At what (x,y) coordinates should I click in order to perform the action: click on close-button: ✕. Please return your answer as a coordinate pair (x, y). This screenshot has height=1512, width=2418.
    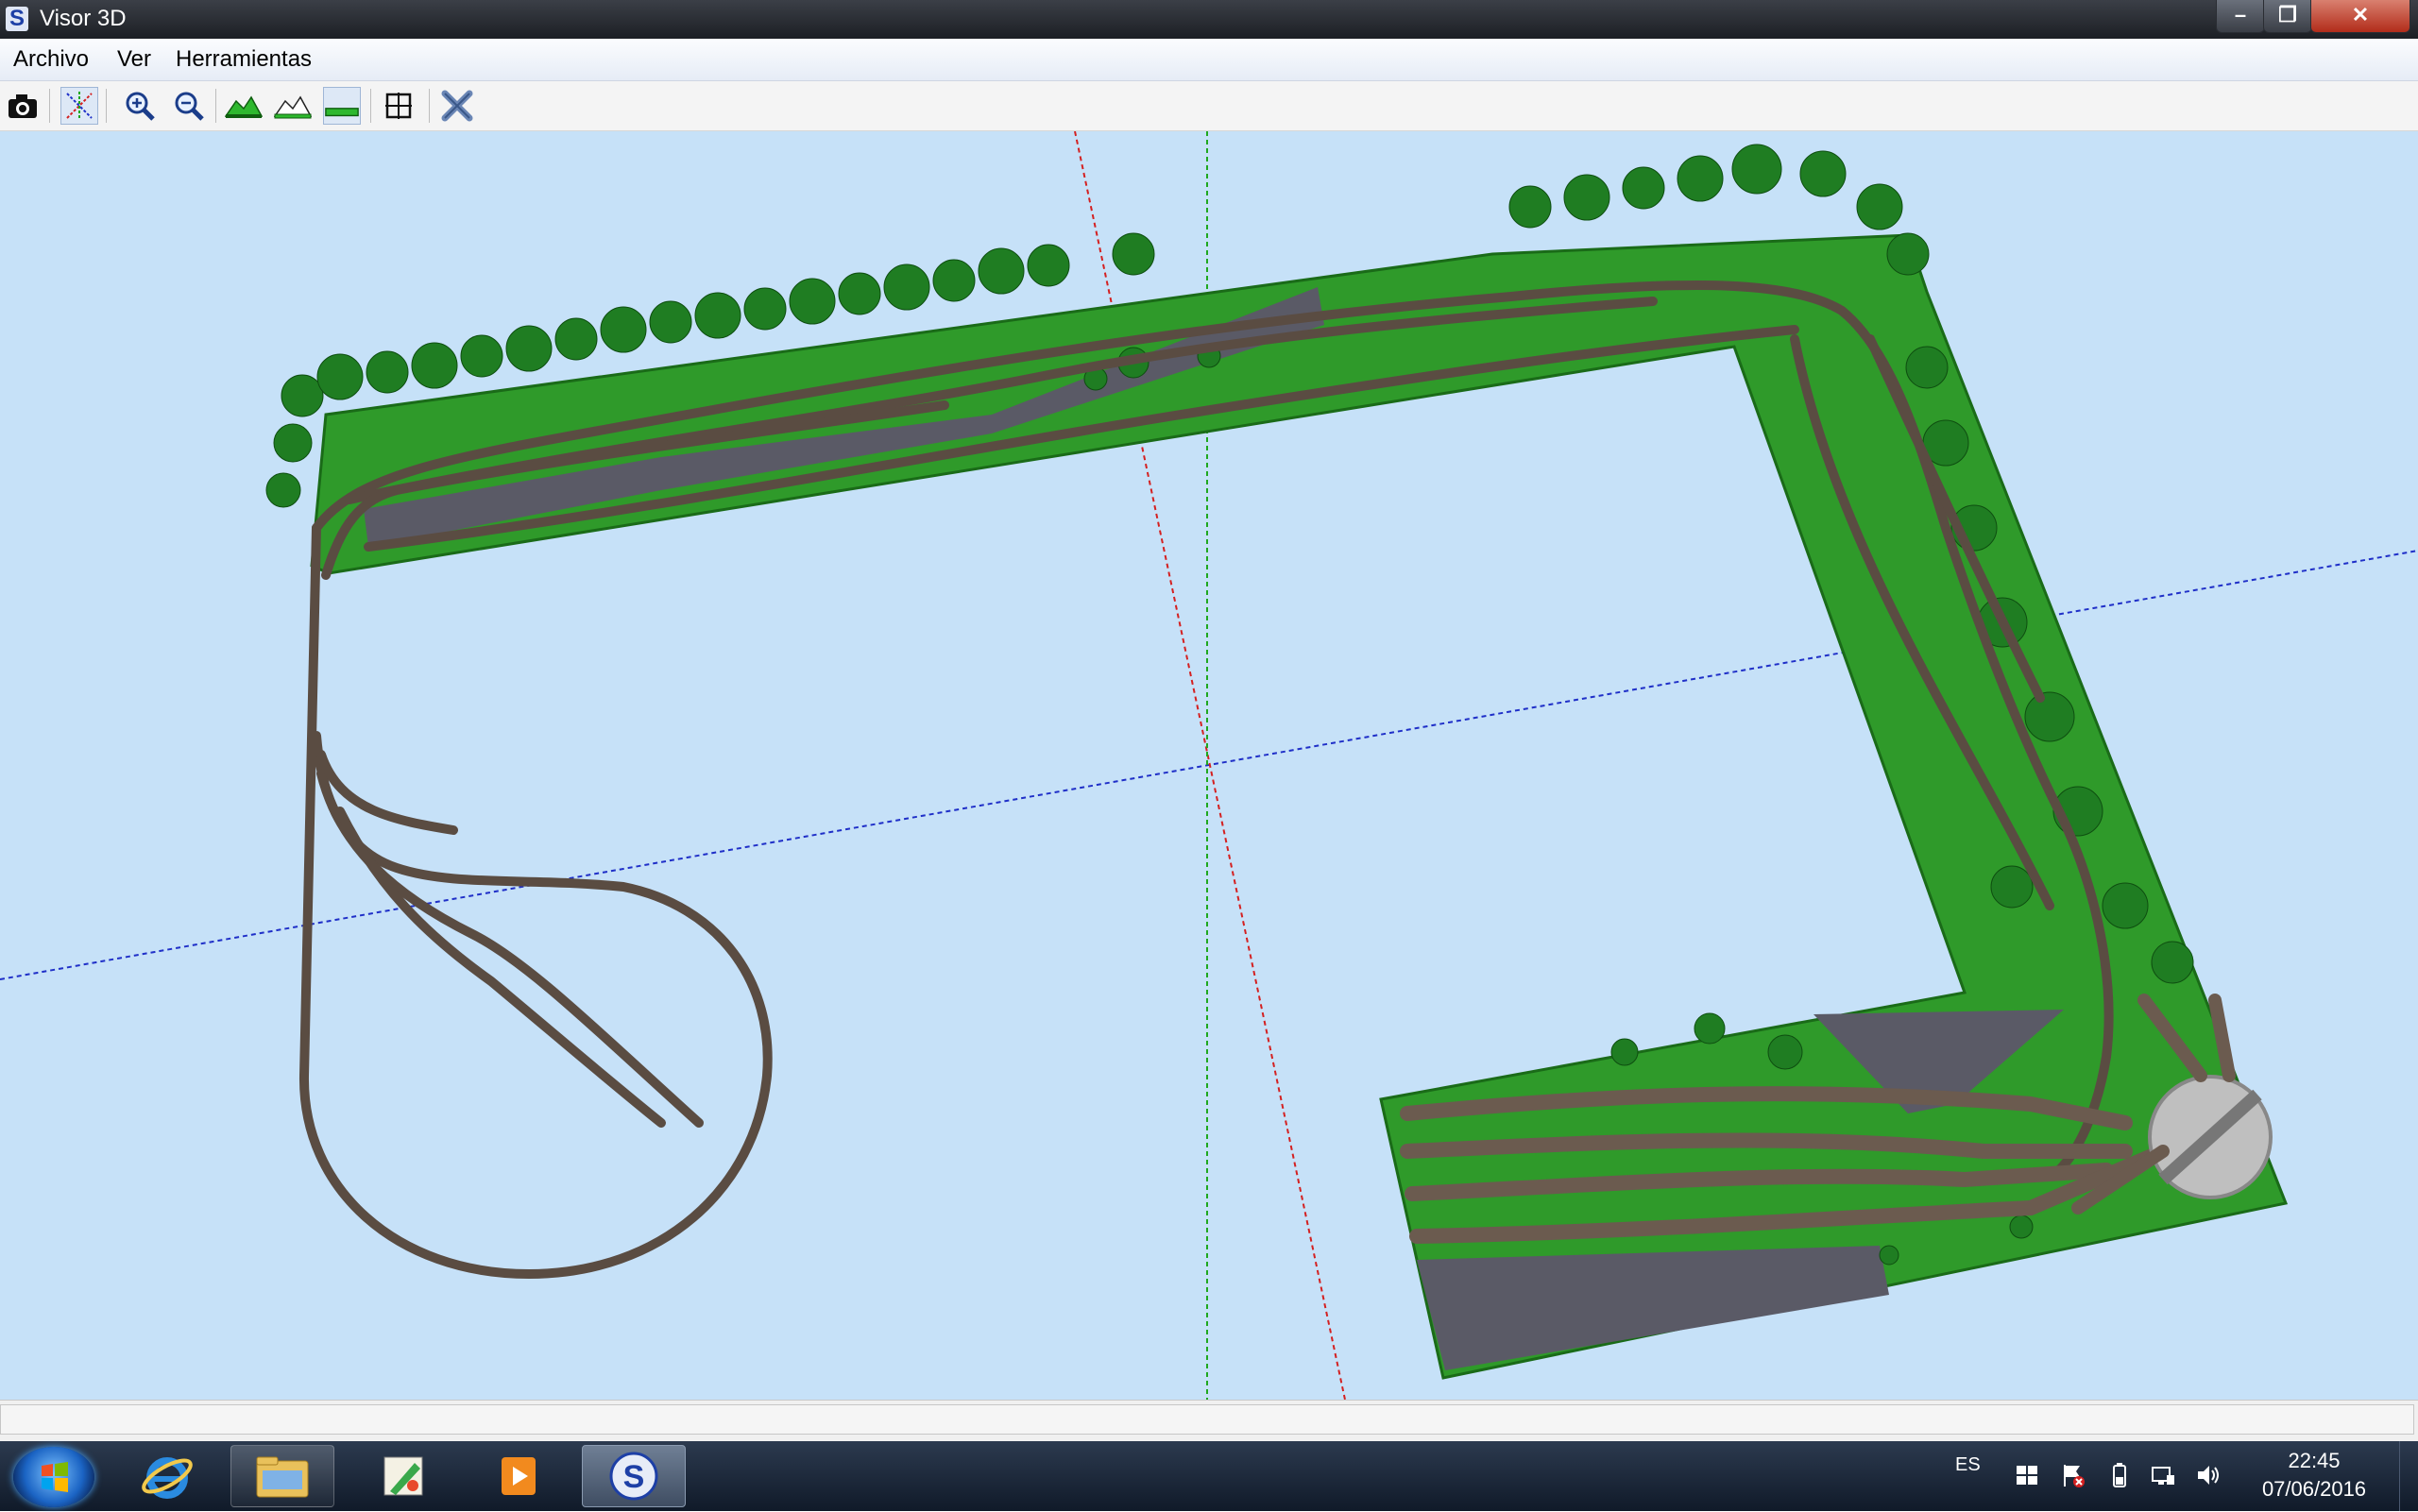
    Looking at the image, I should click on (2360, 17).